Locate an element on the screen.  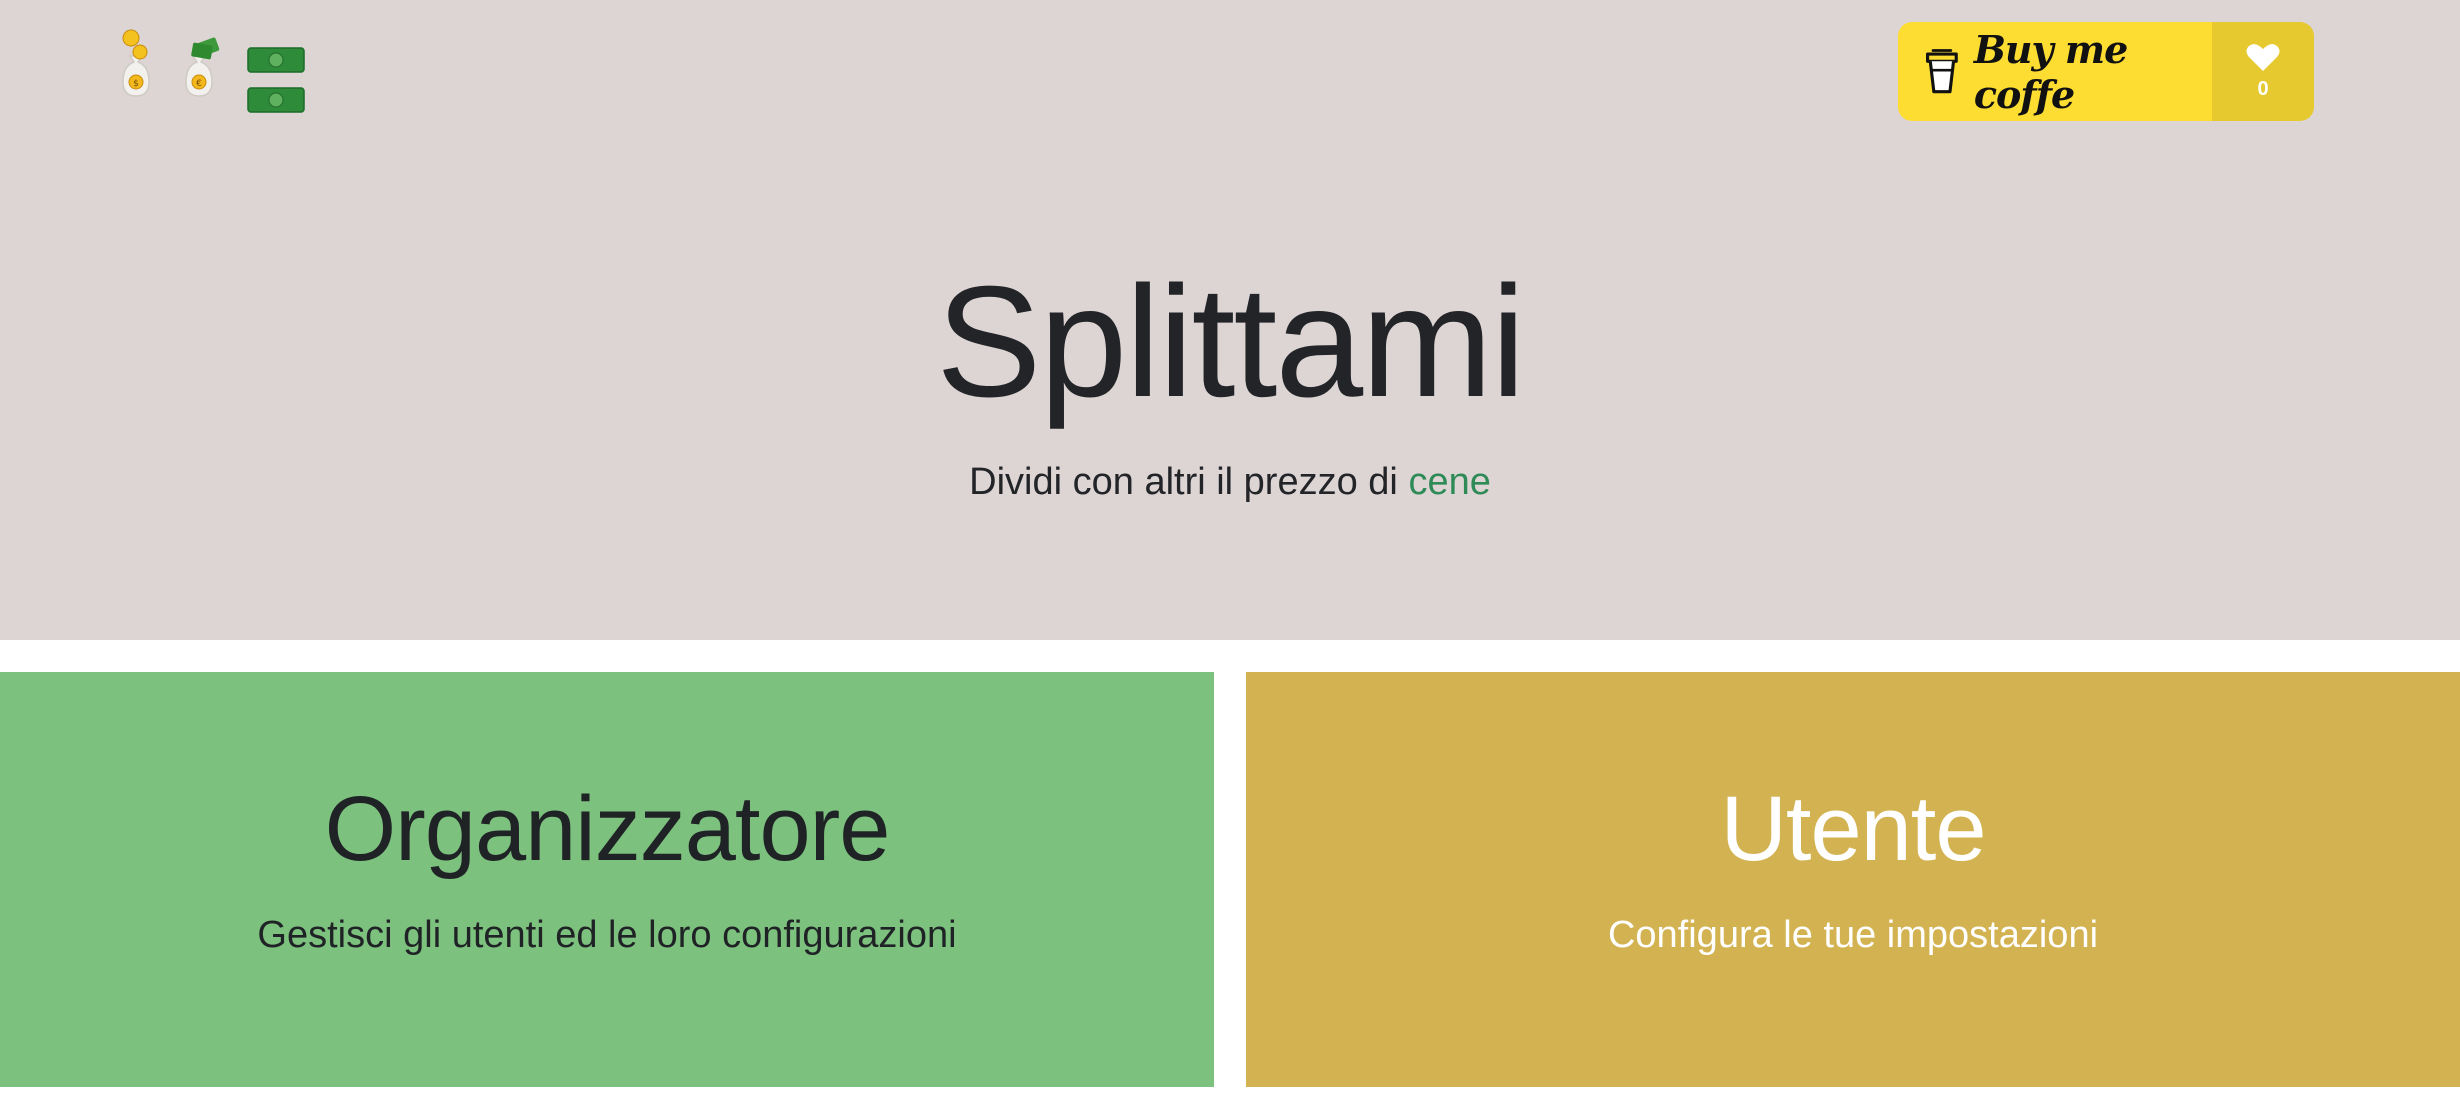
buy-me-coffee-button: Buy me coffe 0 is located at coordinates (2106, 71).